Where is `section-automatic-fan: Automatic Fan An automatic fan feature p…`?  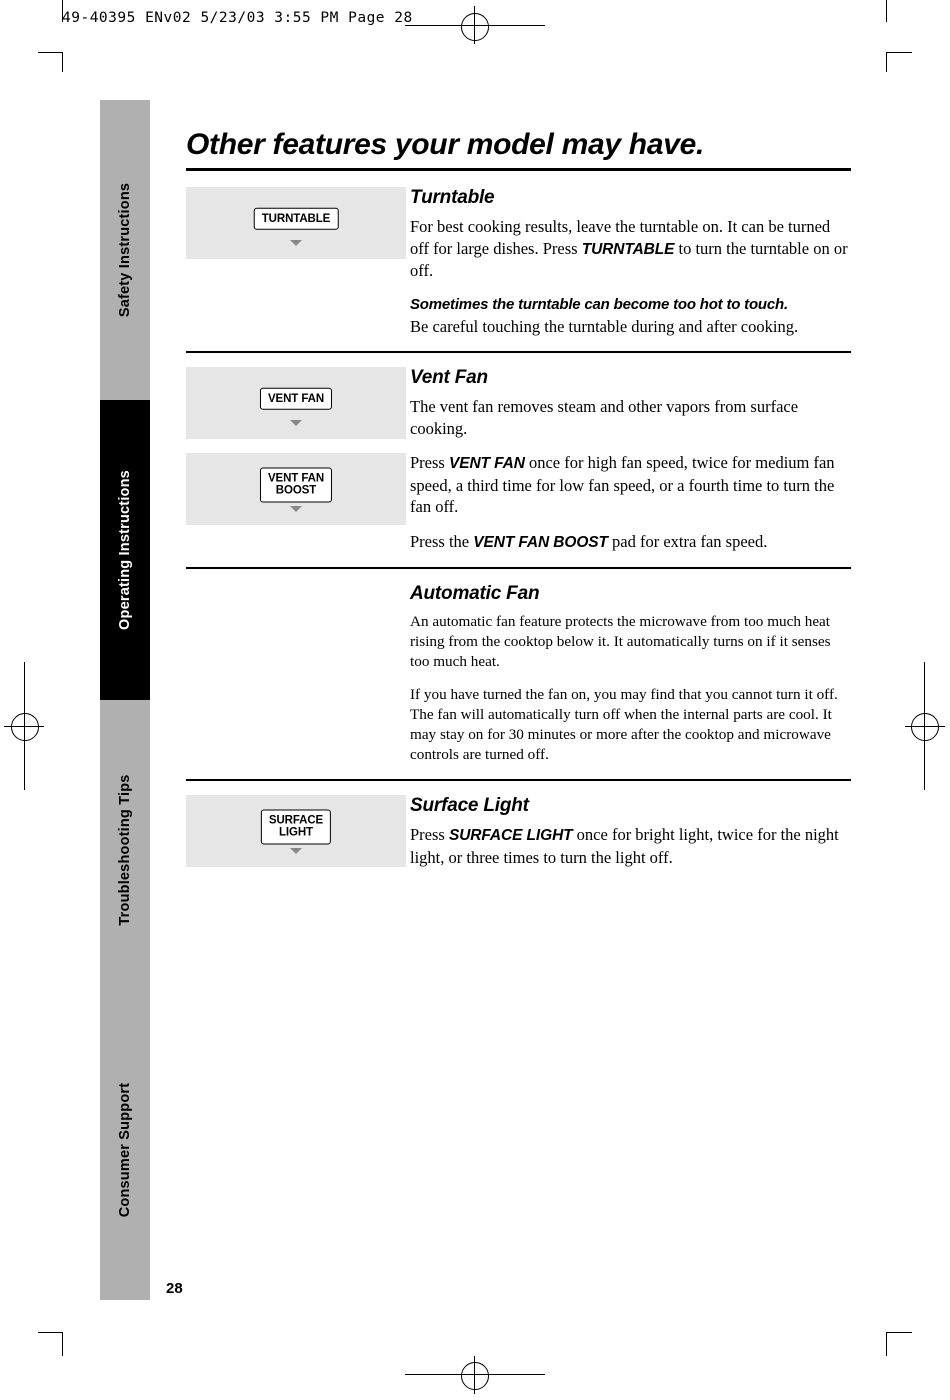 section-automatic-fan: Automatic Fan An automatic fan feature p… is located at coordinates (518, 681).